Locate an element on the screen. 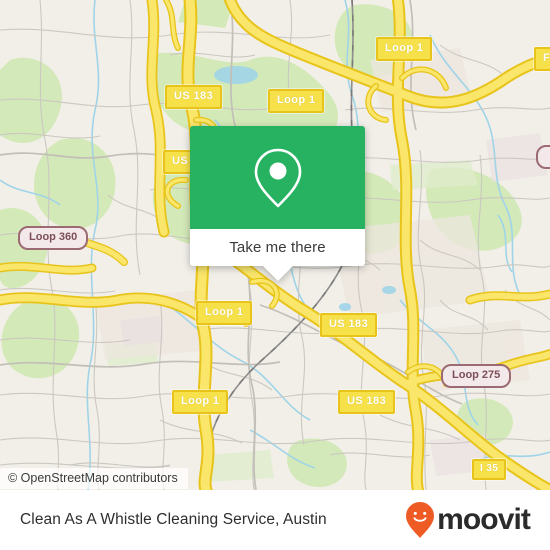 This screenshot has height=550, width=550. moovit-logo: moovit is located at coordinates (468, 520).